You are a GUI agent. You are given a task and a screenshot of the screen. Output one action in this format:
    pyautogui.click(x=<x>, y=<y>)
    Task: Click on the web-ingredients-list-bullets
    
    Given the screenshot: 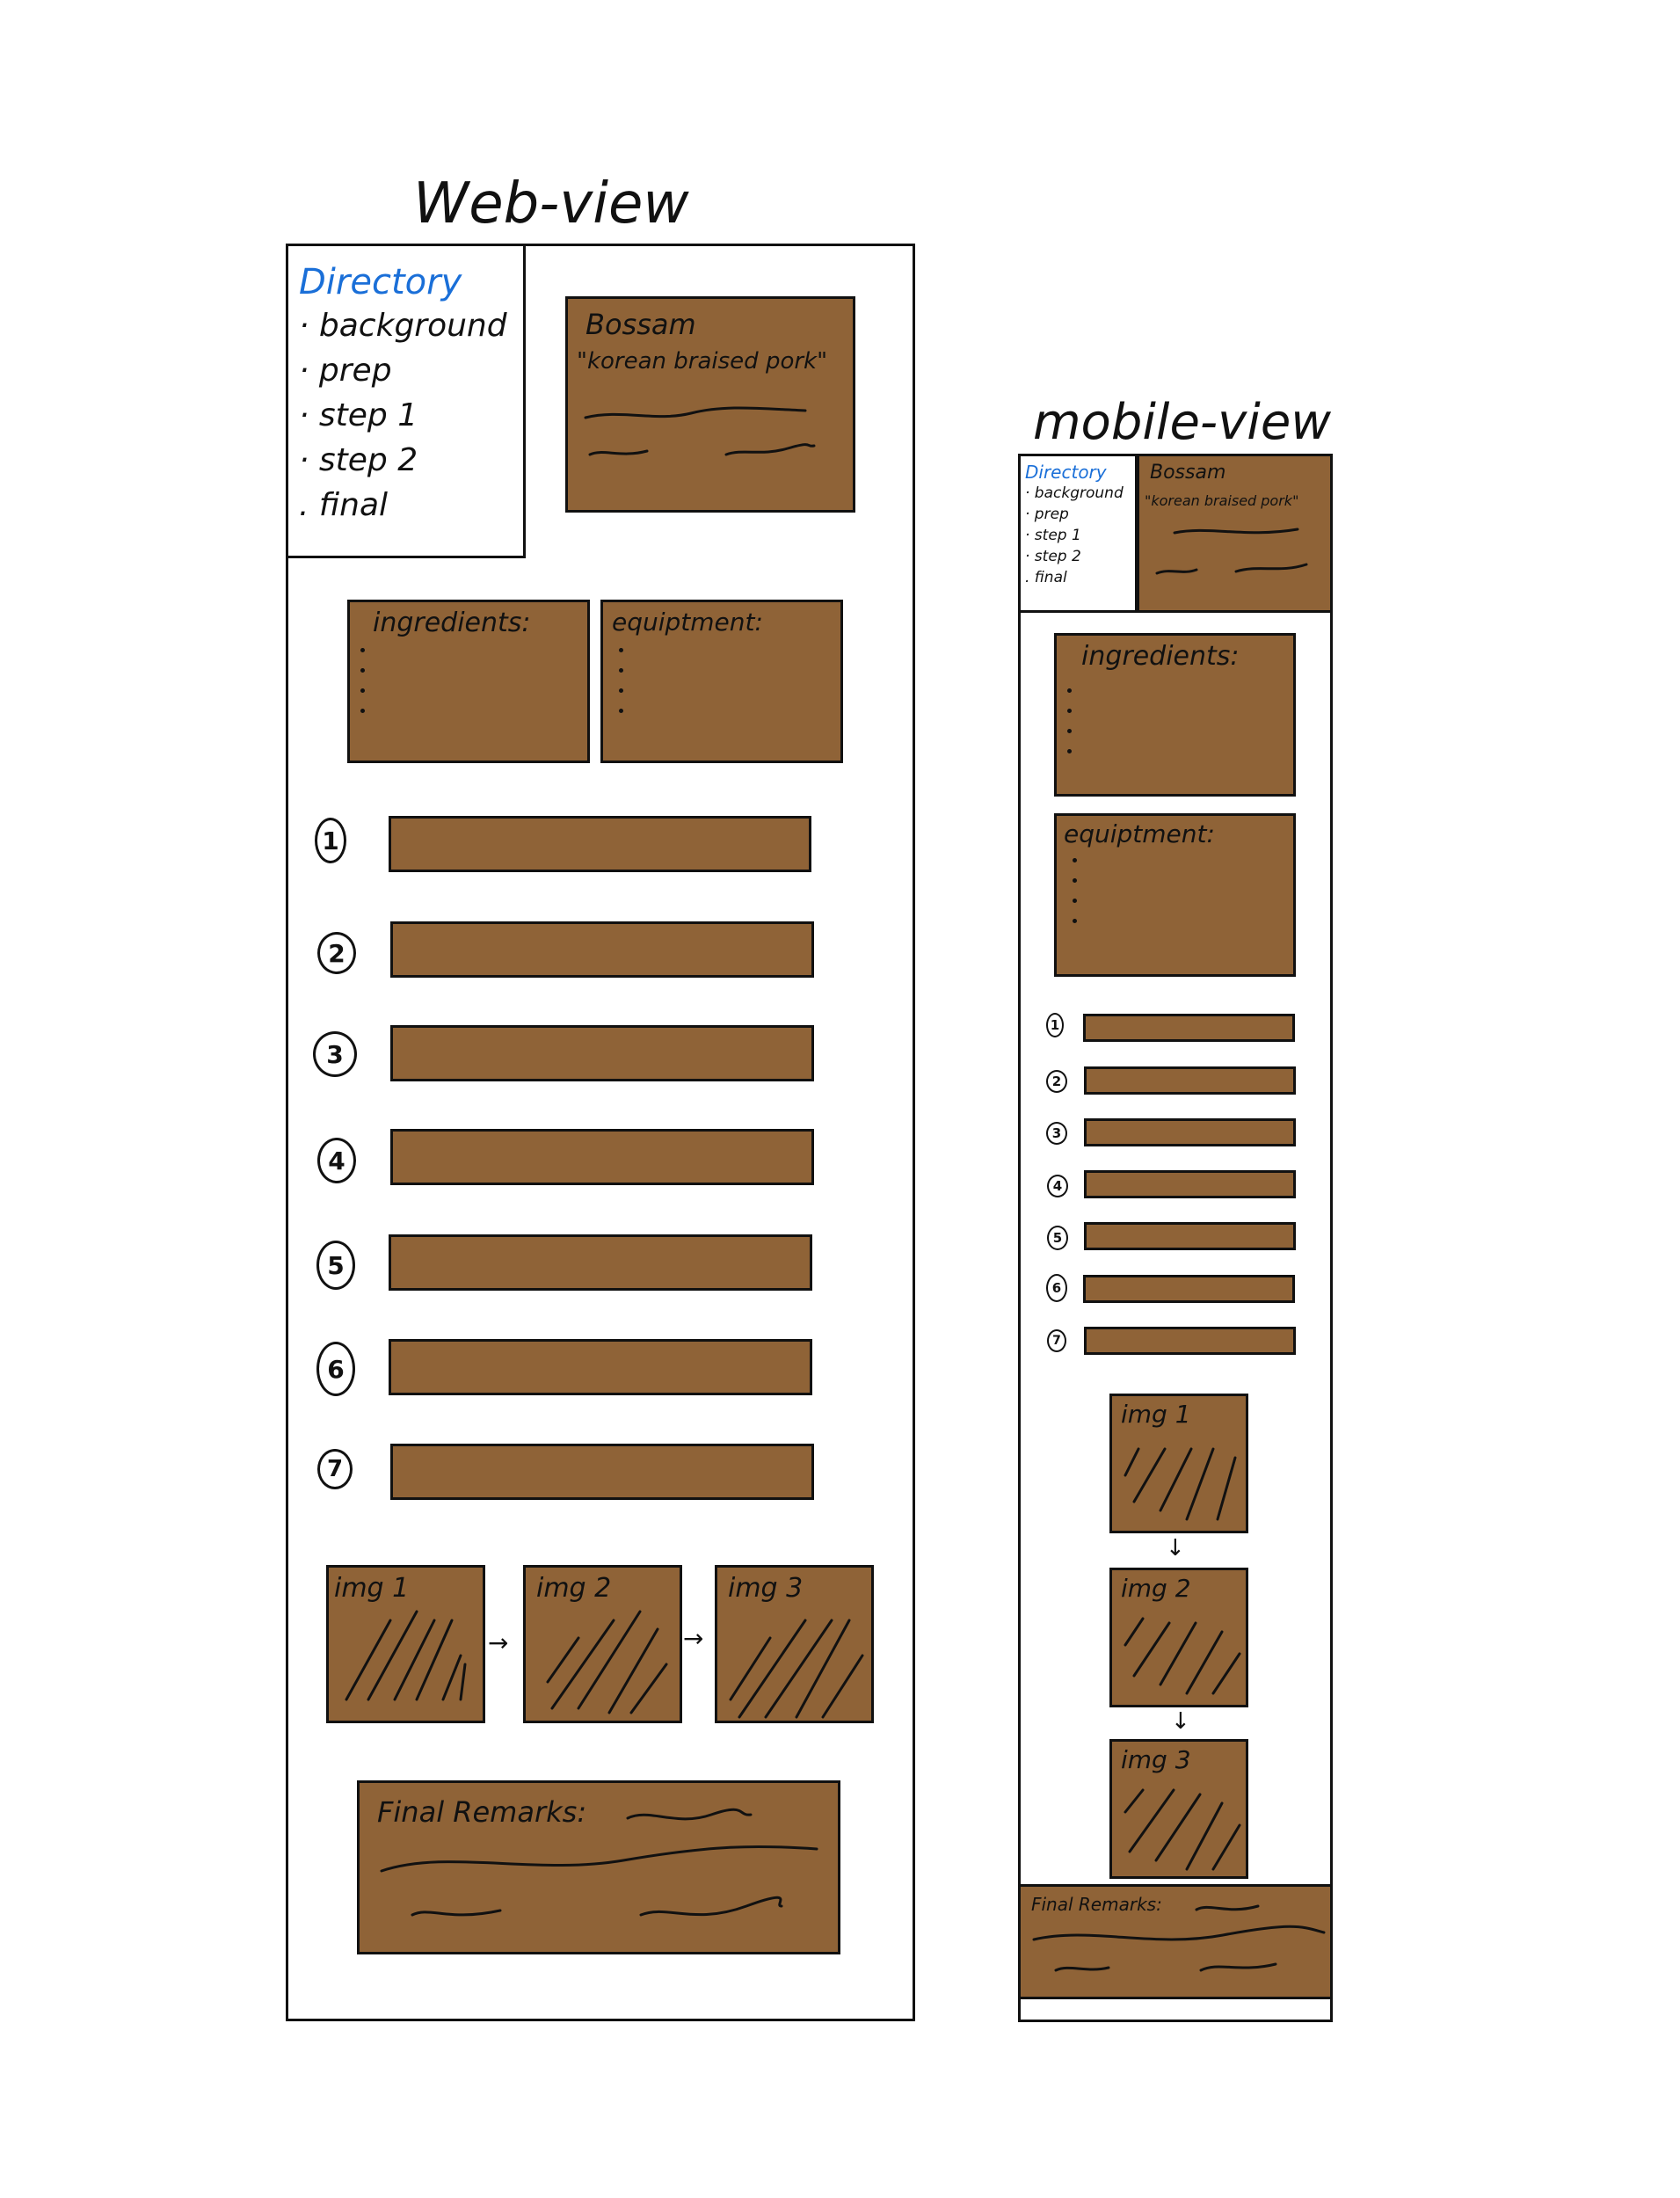 What is the action you would take?
    pyautogui.click(x=362, y=680)
    